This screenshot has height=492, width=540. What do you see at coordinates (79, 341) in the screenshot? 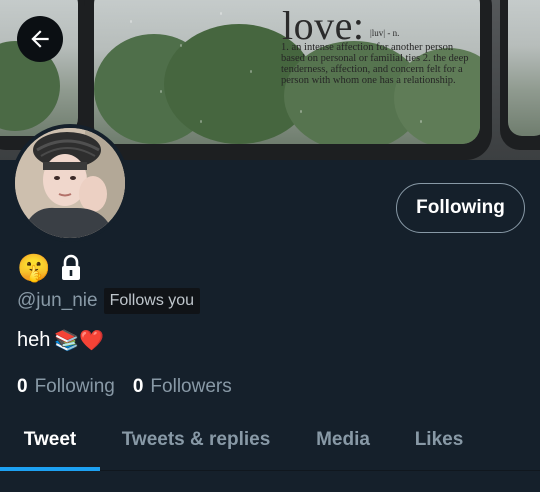
I see `bio-emojis: 📚❤️` at bounding box center [79, 341].